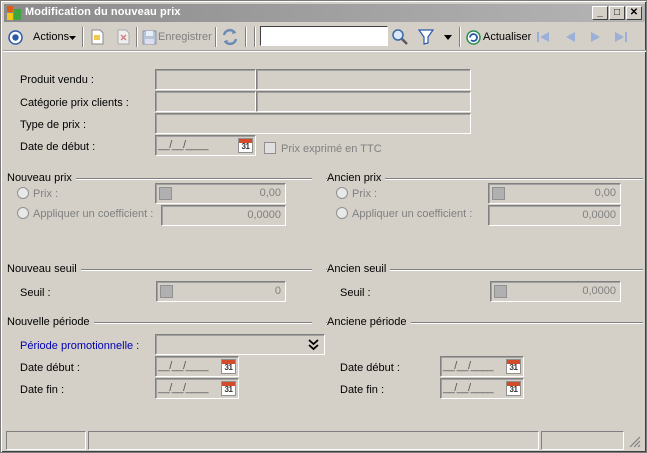 This screenshot has height=453, width=647. I want to click on date-debut-field: __/__/____ 31, so click(205, 145).